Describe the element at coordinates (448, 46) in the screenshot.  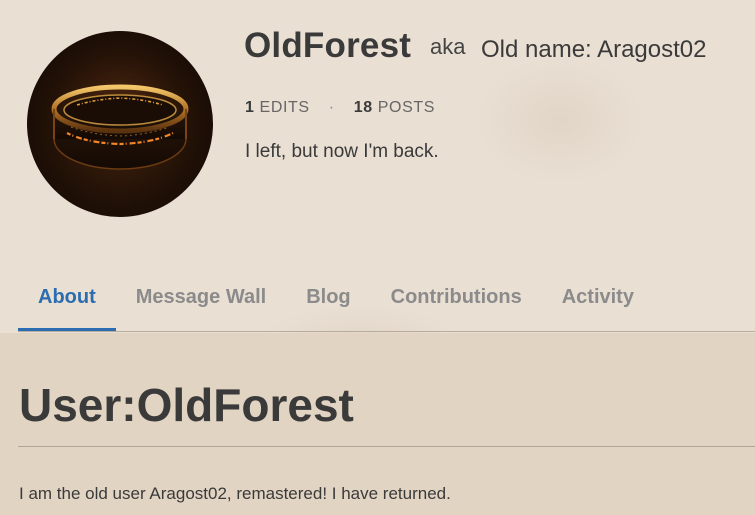
I see `aka-label: aka` at that location.